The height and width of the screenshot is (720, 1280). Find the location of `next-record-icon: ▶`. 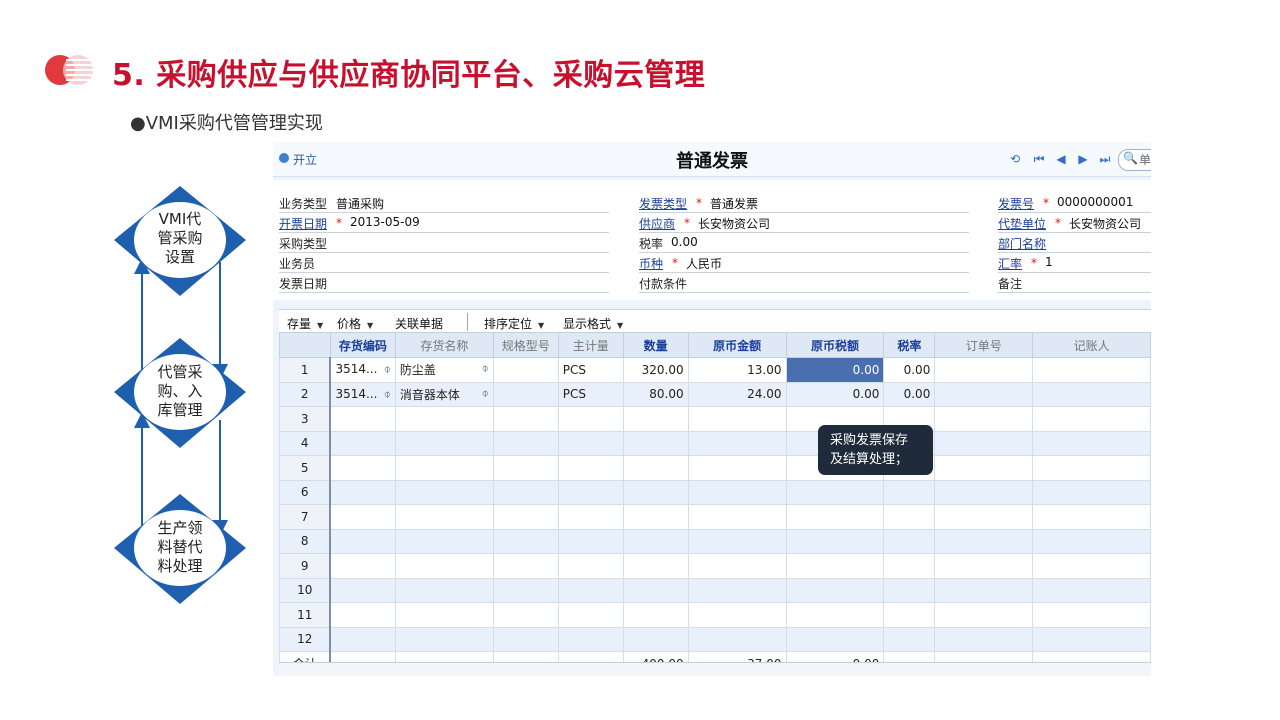

next-record-icon: ▶ is located at coordinates (1083, 159).